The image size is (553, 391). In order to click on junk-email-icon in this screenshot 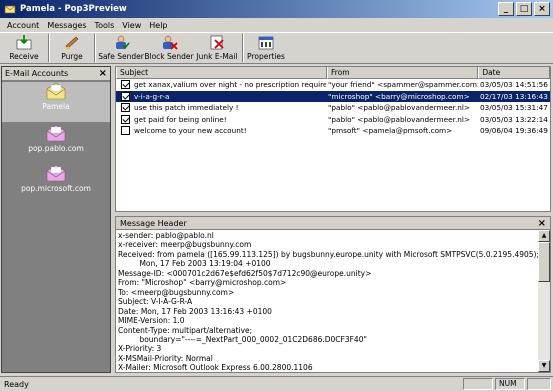, I will do `click(217, 42)`.